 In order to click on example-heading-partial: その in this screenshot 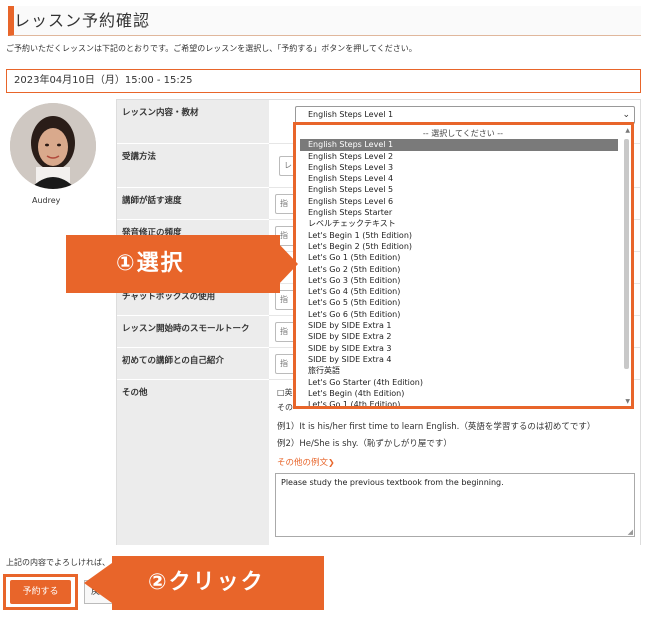, I will do `click(285, 407)`.